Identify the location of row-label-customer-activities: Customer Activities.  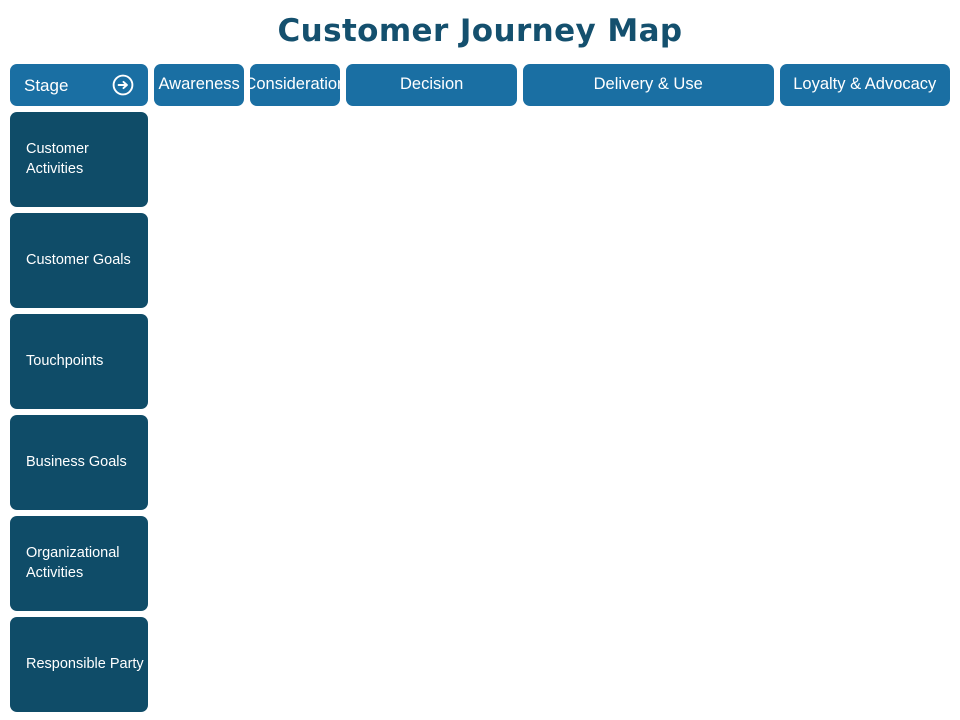
(79, 159).